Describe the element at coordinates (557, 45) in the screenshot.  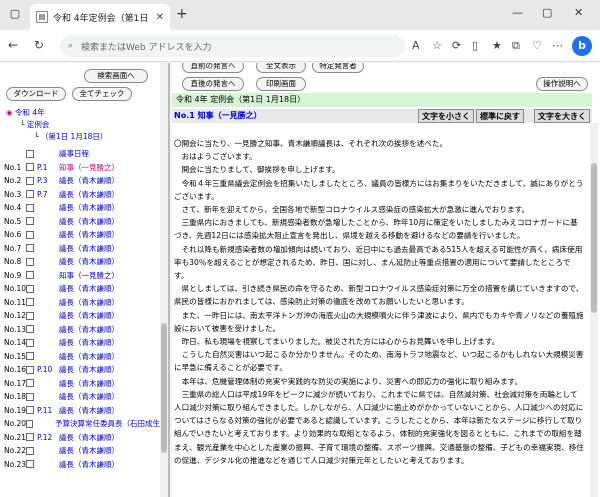
I see `more-menu-icon: ⋯` at that location.